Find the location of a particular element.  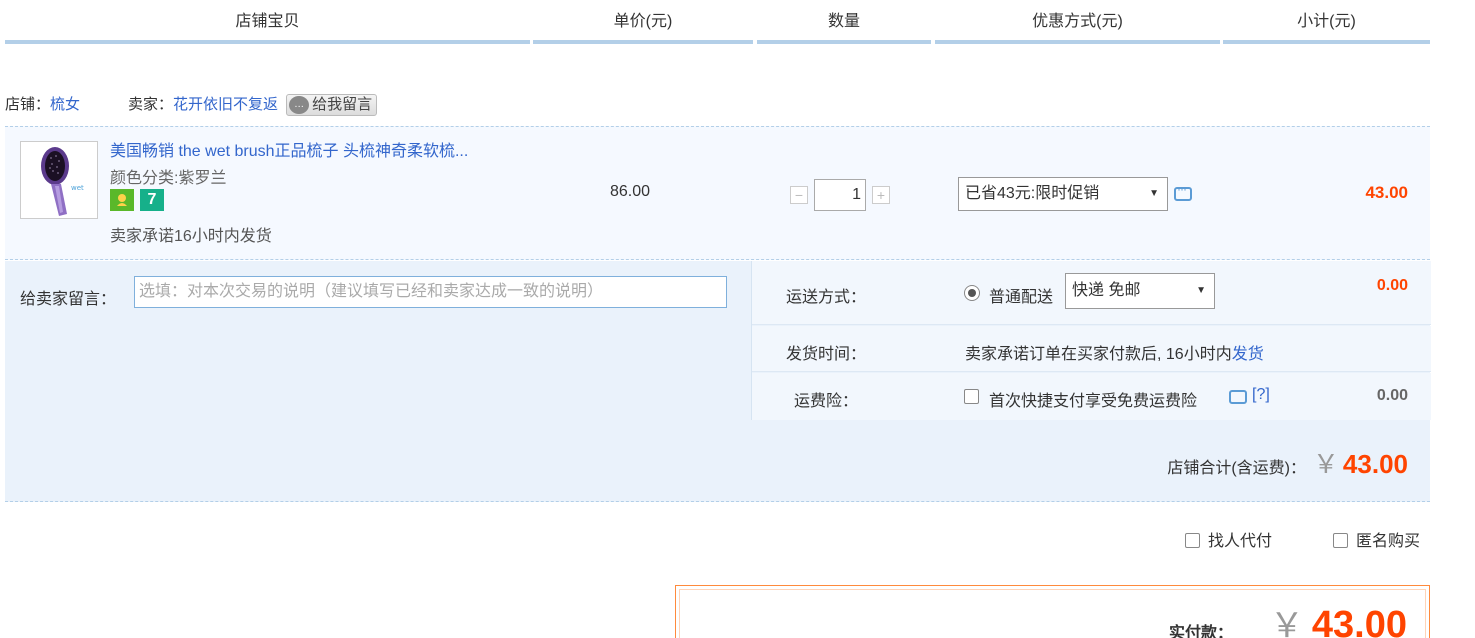

message-seller-button: … 给我留言 is located at coordinates (332, 105).